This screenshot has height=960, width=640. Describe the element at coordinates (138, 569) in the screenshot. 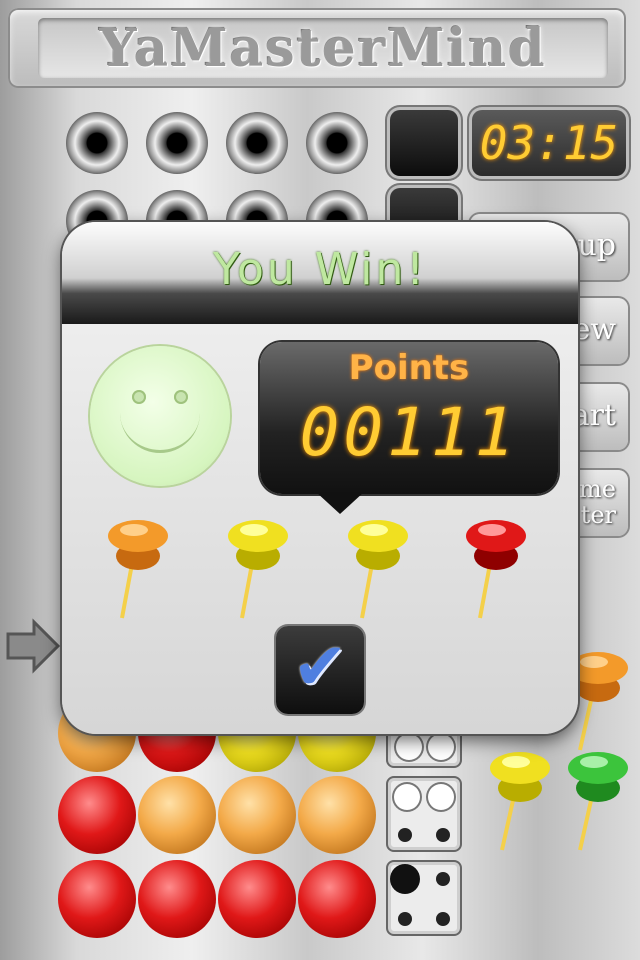

I see `secret-pin-orange` at that location.